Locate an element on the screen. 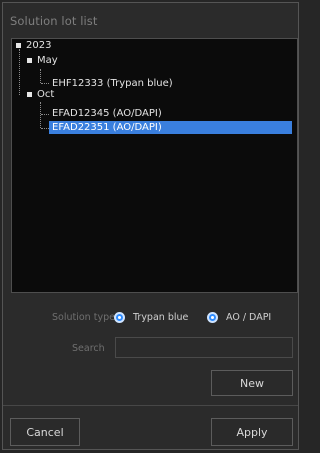 This screenshot has height=453, width=320. tree-node-month: Oct is located at coordinates (45, 94).